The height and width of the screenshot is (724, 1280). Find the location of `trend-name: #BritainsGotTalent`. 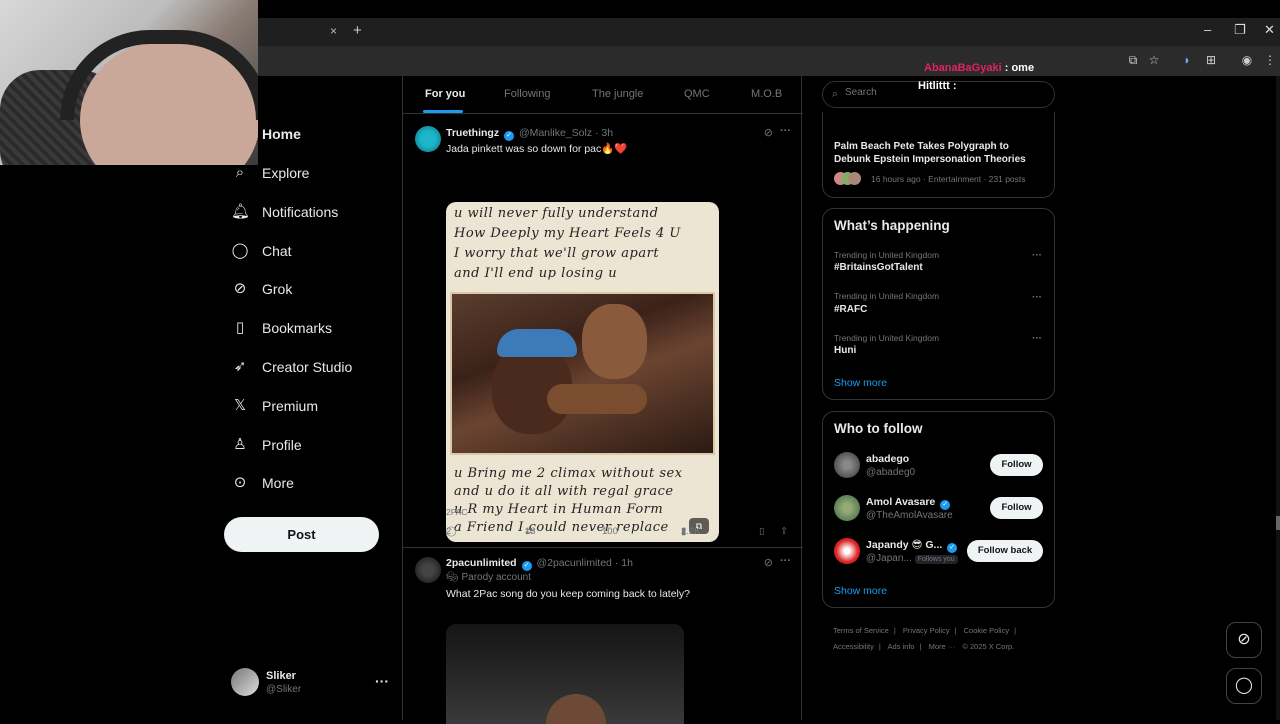

trend-name: #BritainsGotTalent is located at coordinates (878, 267).